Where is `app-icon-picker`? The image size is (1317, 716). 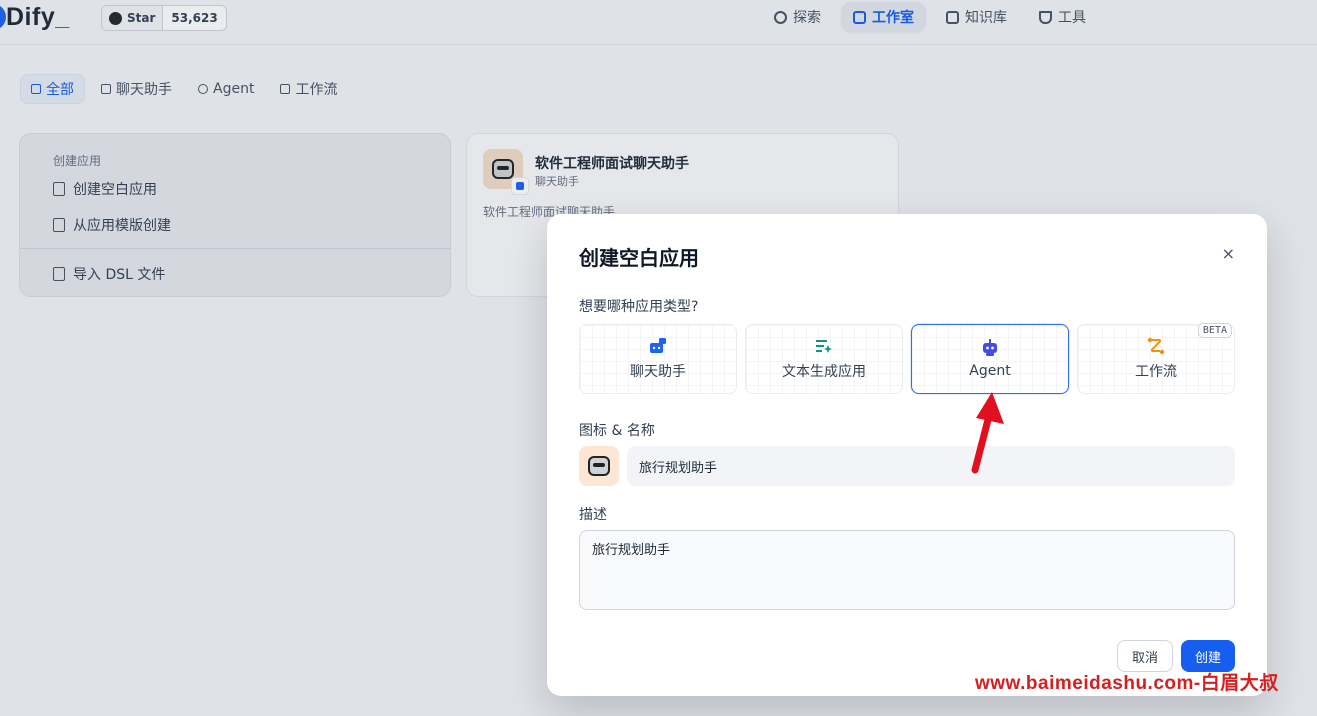 app-icon-picker is located at coordinates (599, 466).